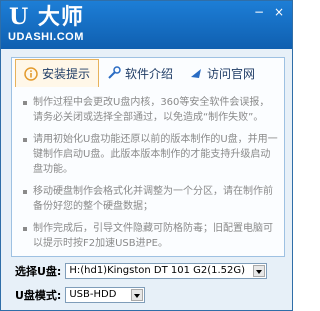  I want to click on titlebar: U 大师 UDASHI.COM − ×, so click(146, 25).